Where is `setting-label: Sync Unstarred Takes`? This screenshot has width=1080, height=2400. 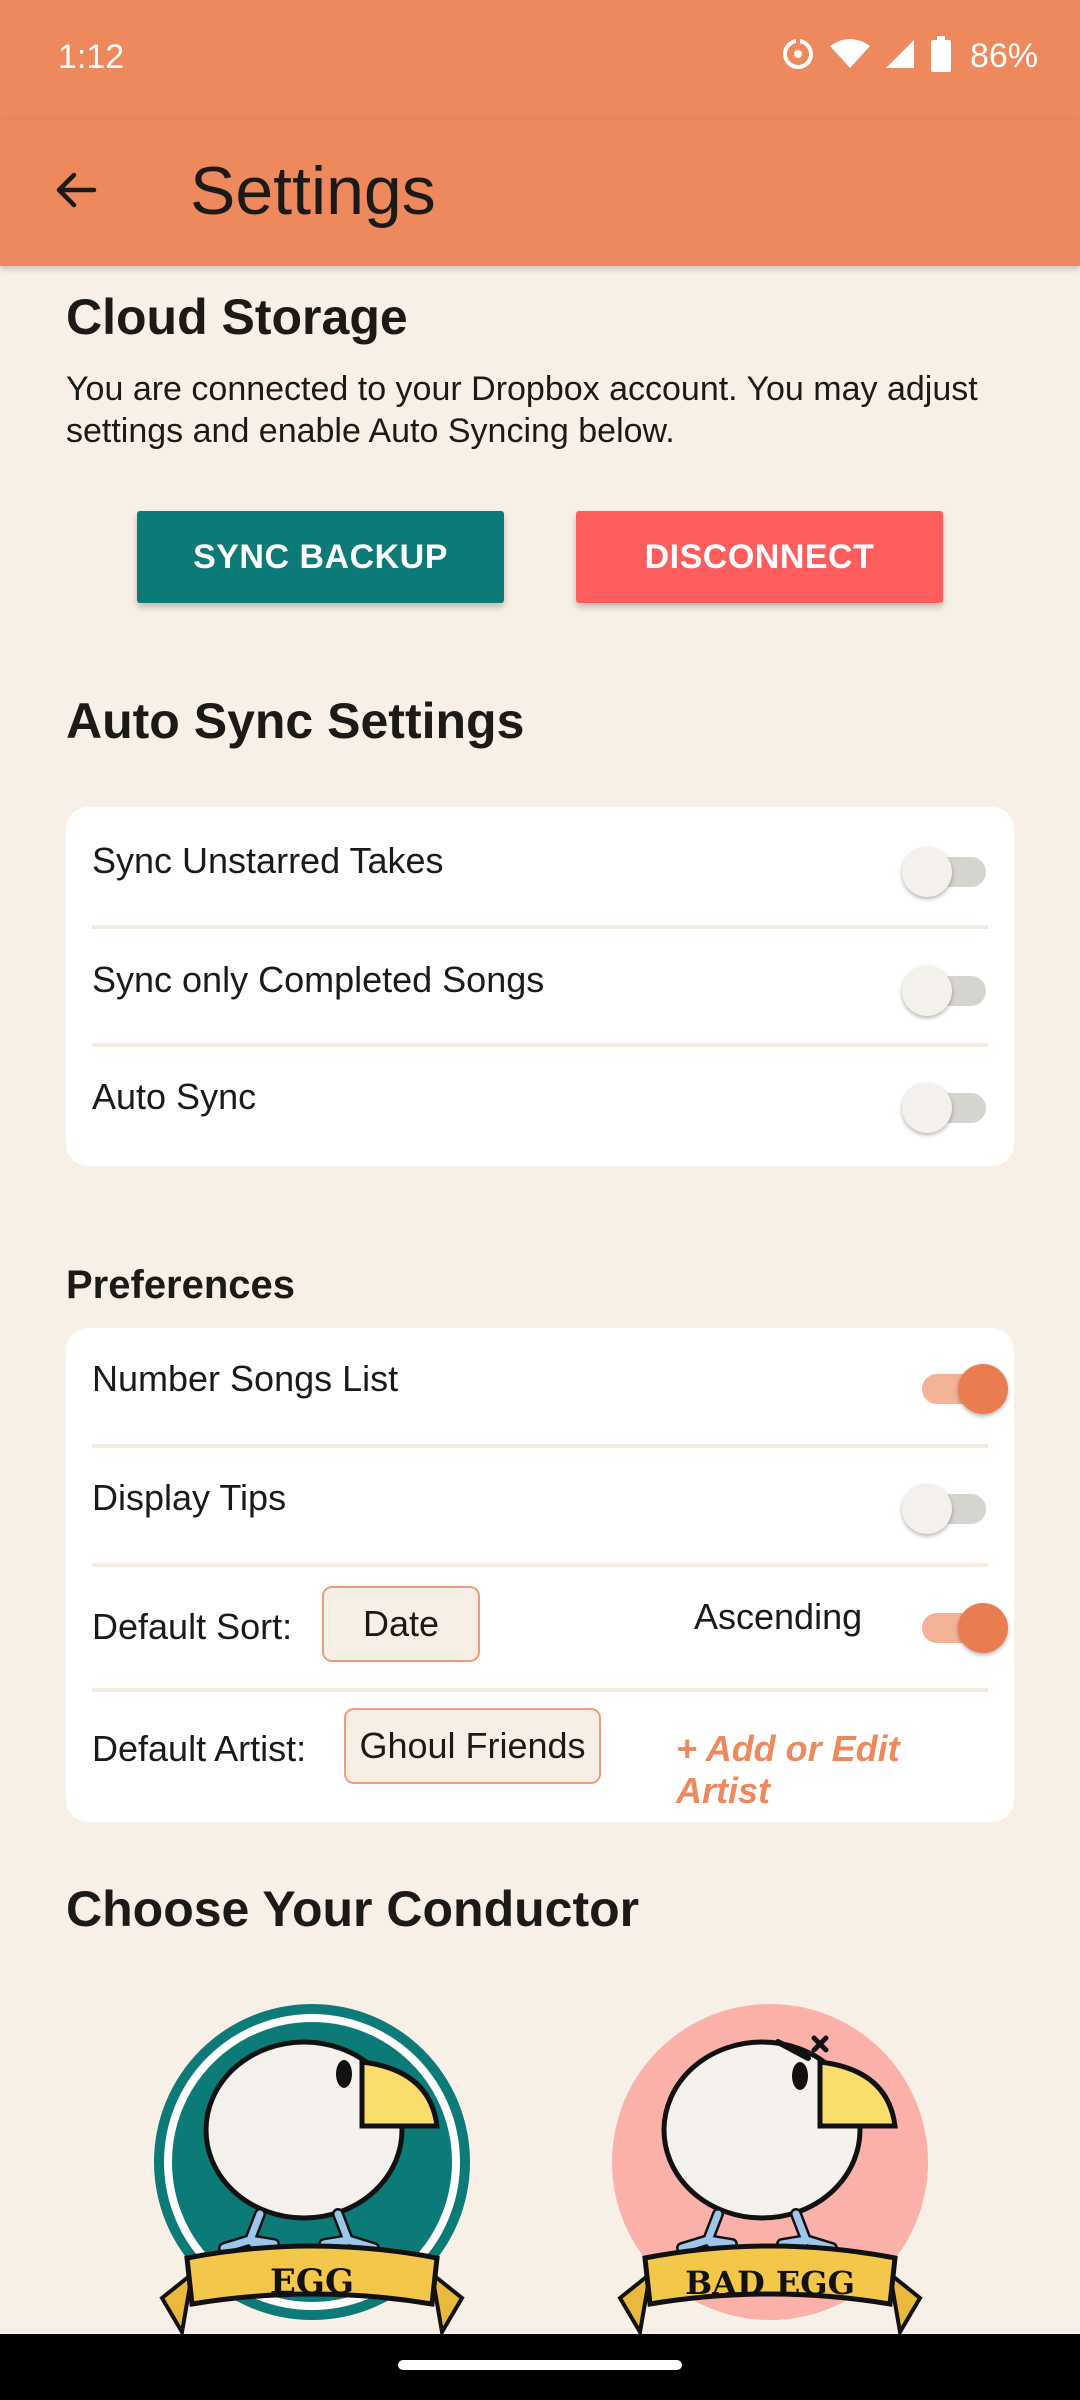
setting-label: Sync Unstarred Takes is located at coordinates (268, 860).